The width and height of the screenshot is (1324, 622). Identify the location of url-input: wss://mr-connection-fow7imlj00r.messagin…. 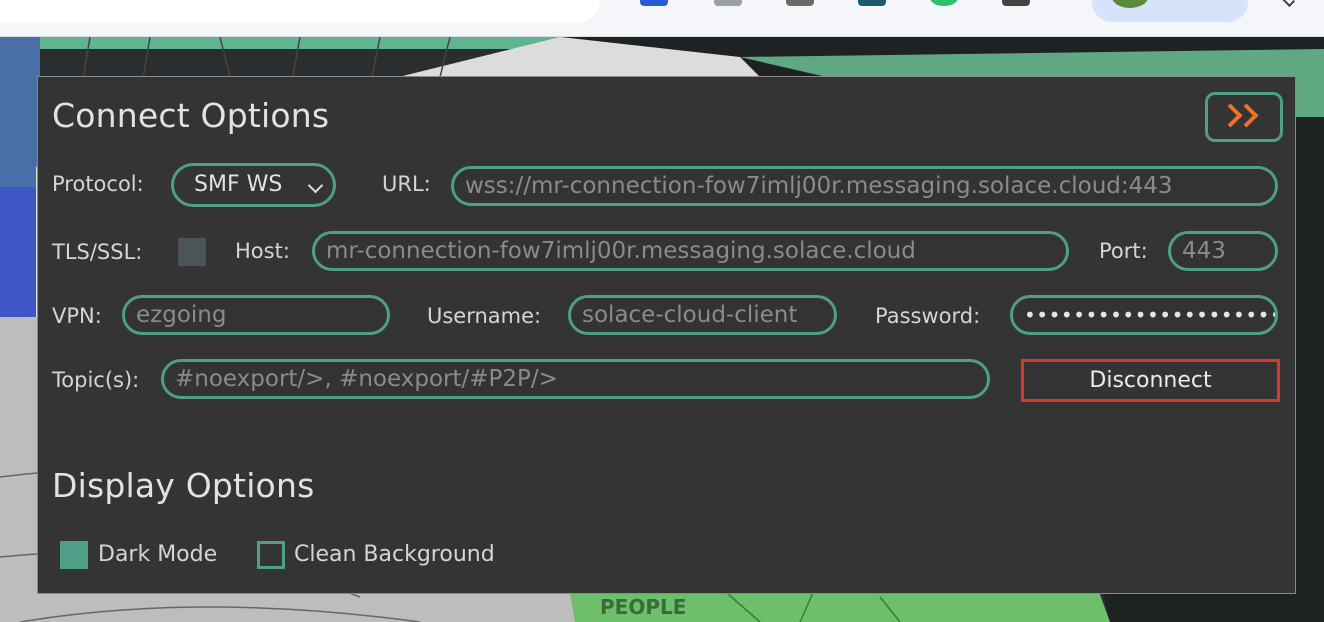
(864, 186).